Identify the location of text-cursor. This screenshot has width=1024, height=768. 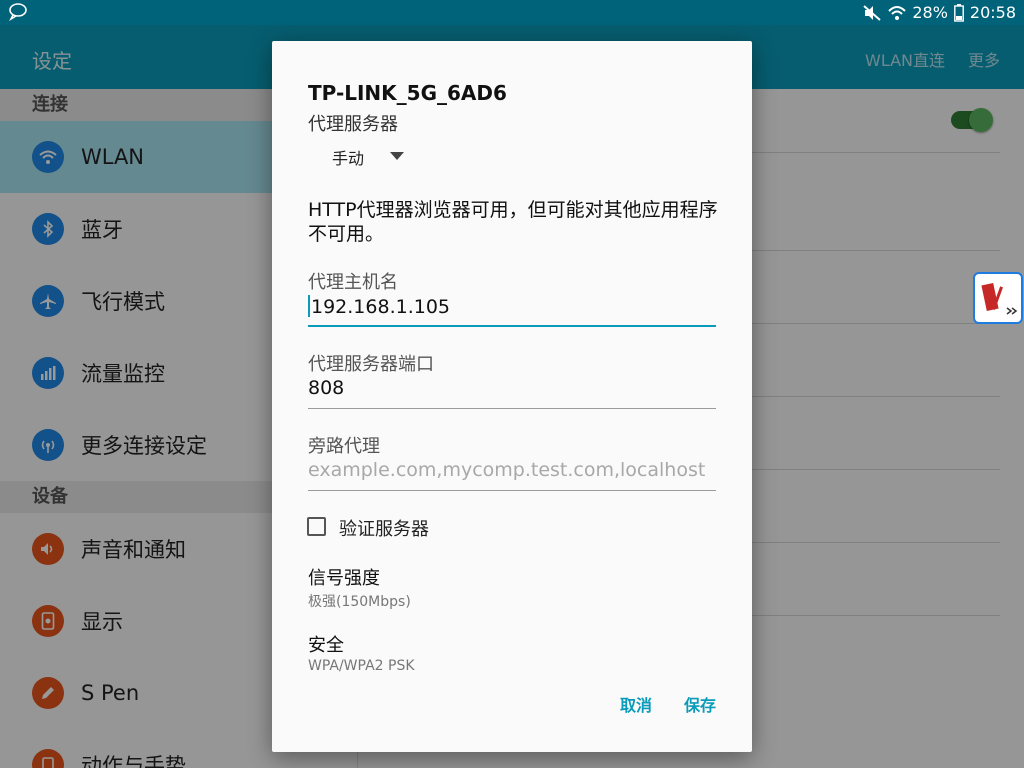
(309, 306).